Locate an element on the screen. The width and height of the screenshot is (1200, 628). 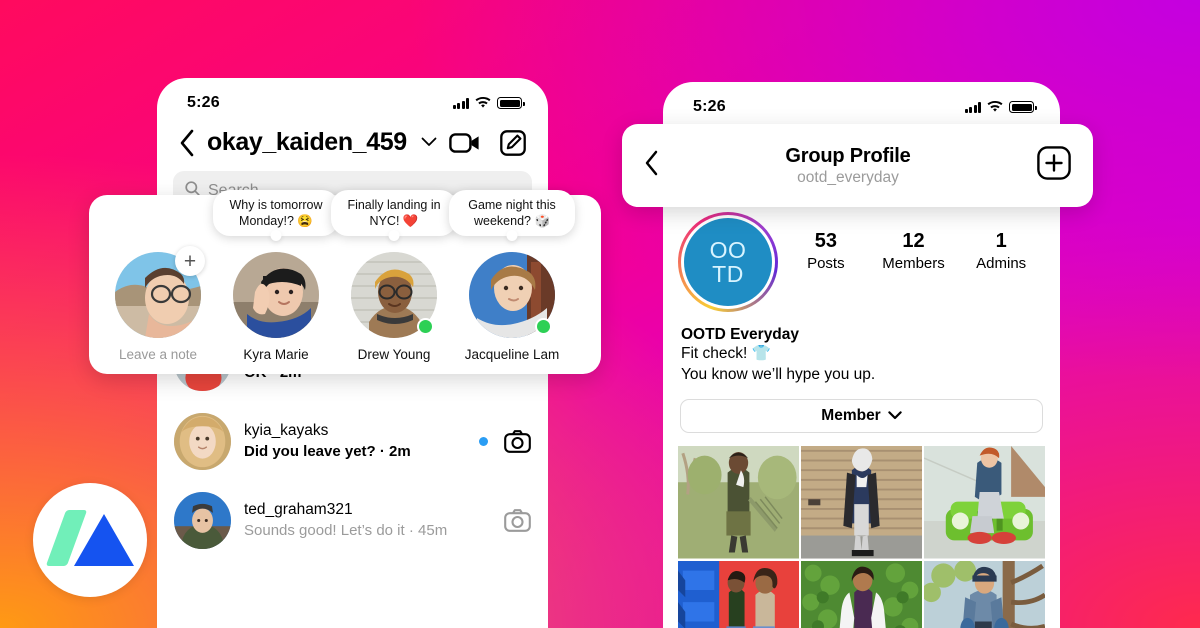
add-person-icon is located at coordinates (1054, 165).